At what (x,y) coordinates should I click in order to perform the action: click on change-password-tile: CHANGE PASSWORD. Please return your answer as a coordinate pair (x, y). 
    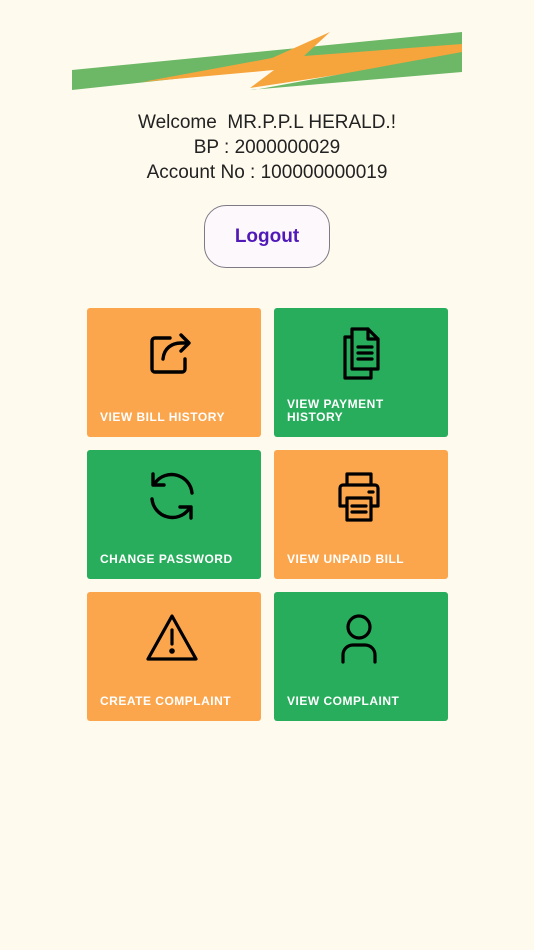
    Looking at the image, I should click on (174, 514).